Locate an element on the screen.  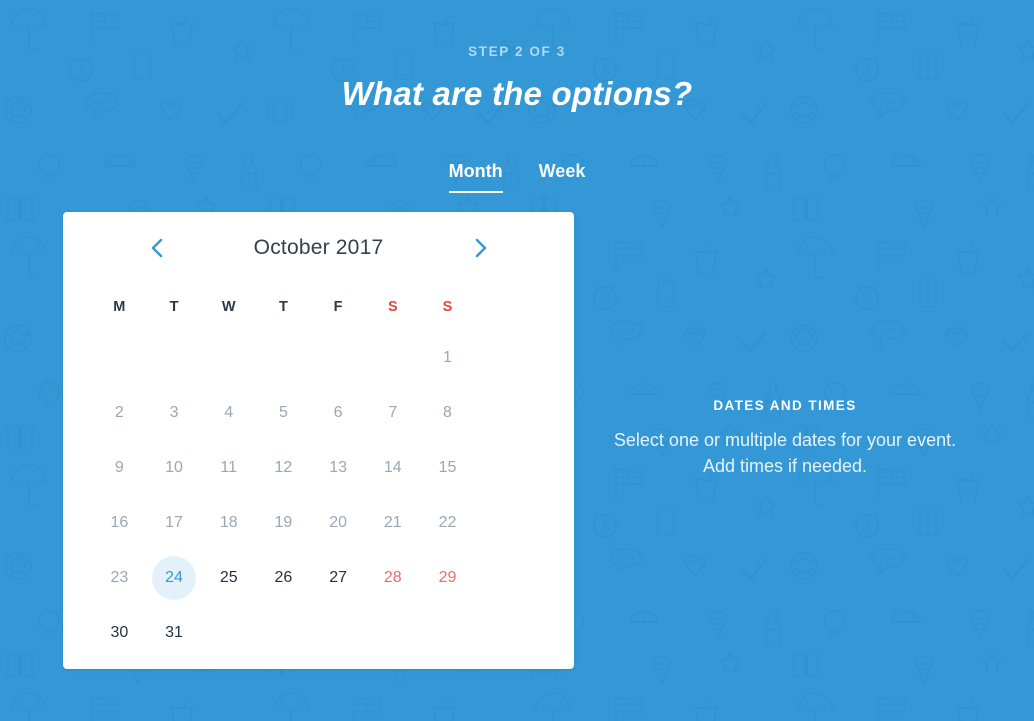
calendar-day: 4 is located at coordinates (228, 412).